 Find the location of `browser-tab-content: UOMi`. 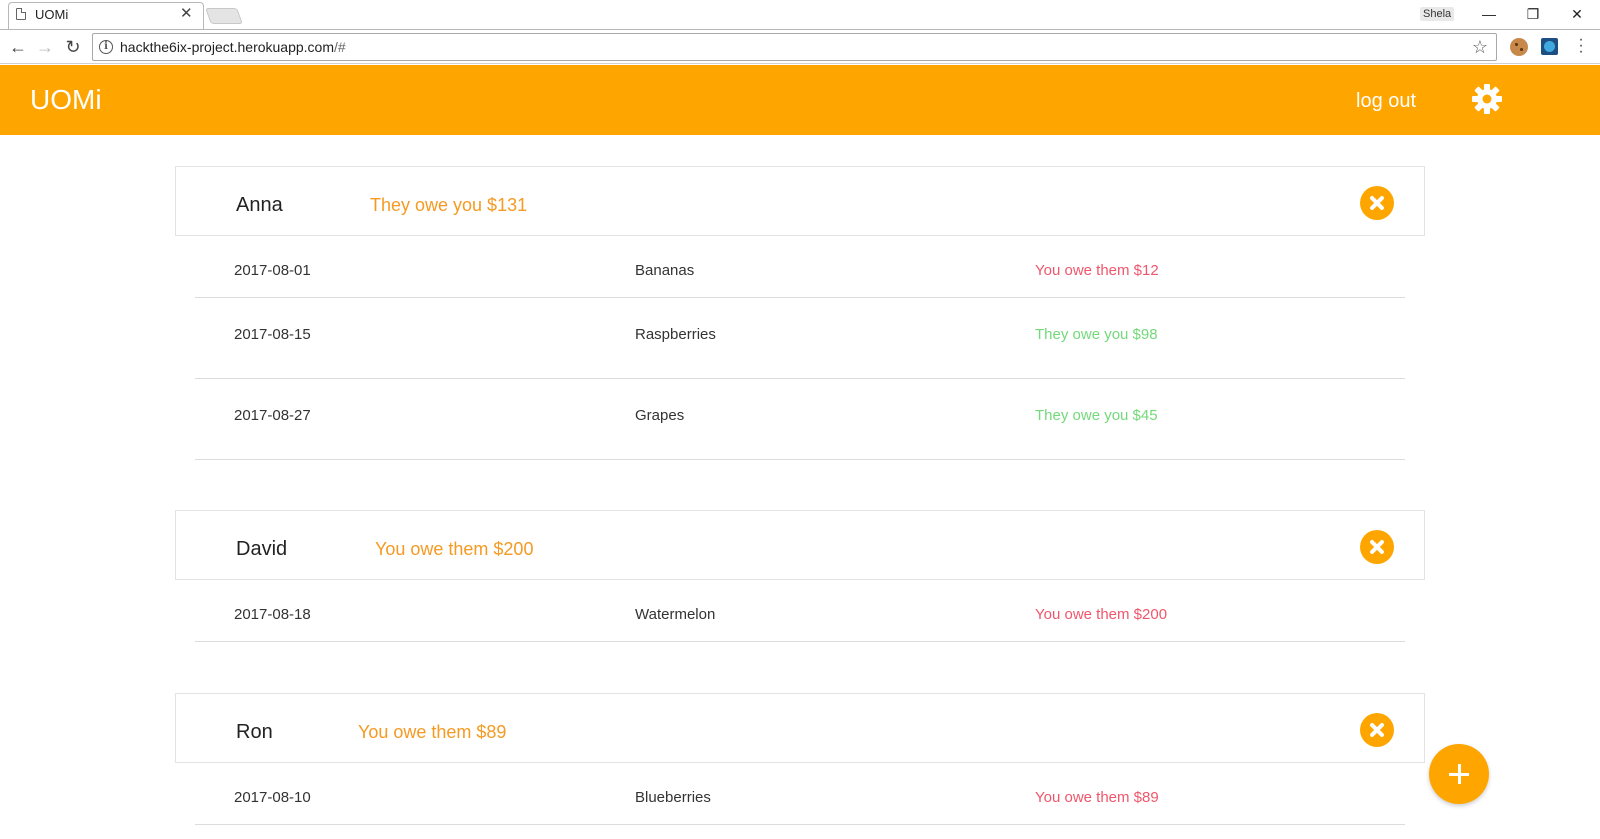

browser-tab-content: UOMi is located at coordinates (111, 14).